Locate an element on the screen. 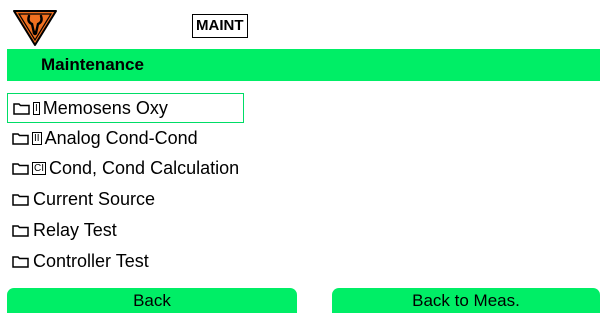 This screenshot has height=314, width=606. menu-item-relay-test: Relay Test is located at coordinates (62, 230).